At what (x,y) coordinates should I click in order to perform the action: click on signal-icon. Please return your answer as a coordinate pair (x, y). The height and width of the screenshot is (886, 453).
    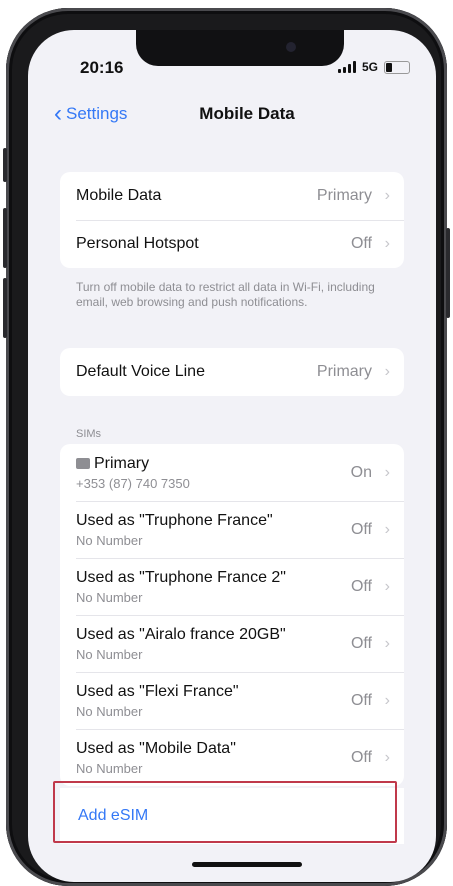
    Looking at the image, I should click on (346, 67).